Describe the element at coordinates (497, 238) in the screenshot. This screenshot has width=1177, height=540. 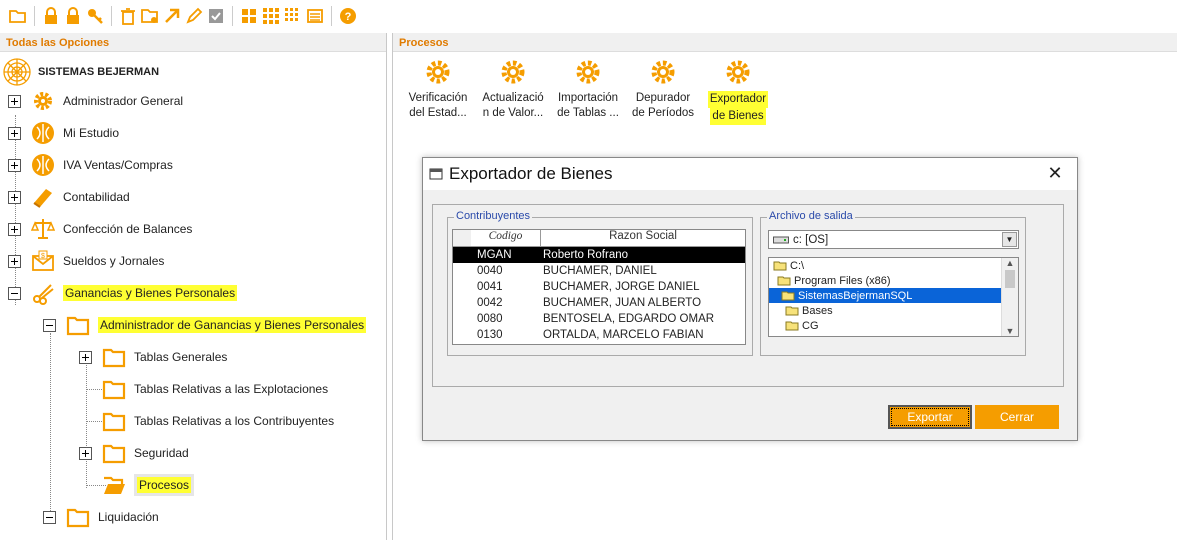
I see `column-header-codigo: Codigo` at that location.